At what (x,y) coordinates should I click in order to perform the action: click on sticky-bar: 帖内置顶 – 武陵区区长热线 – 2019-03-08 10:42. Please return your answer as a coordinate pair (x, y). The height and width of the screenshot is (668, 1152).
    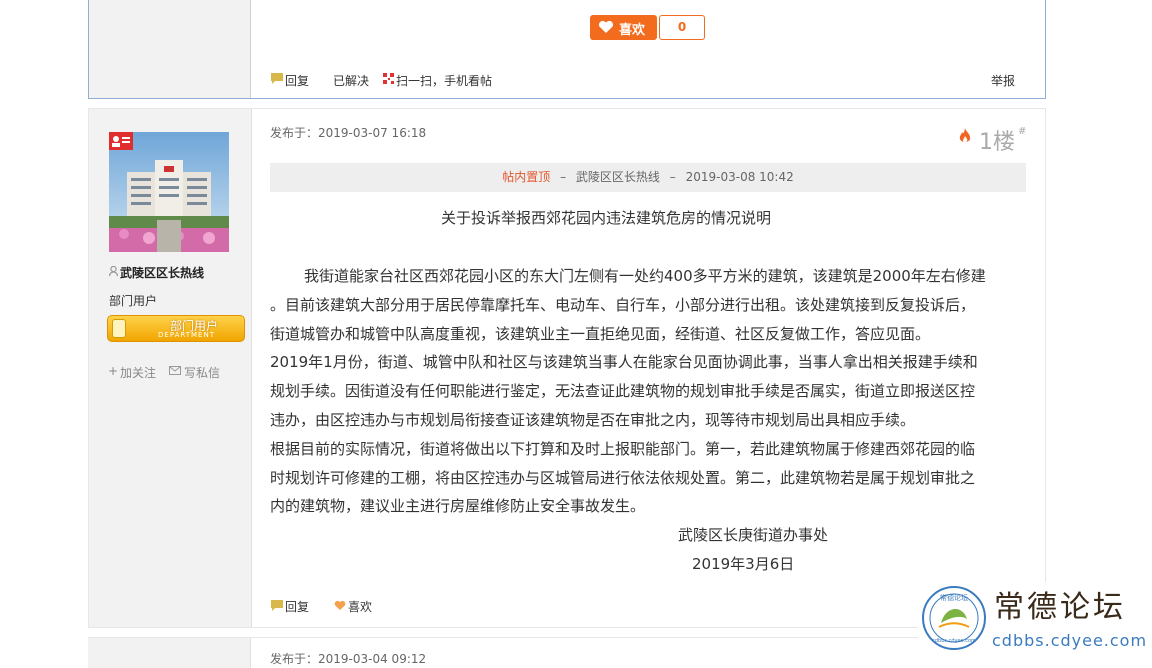
    Looking at the image, I should click on (648, 177).